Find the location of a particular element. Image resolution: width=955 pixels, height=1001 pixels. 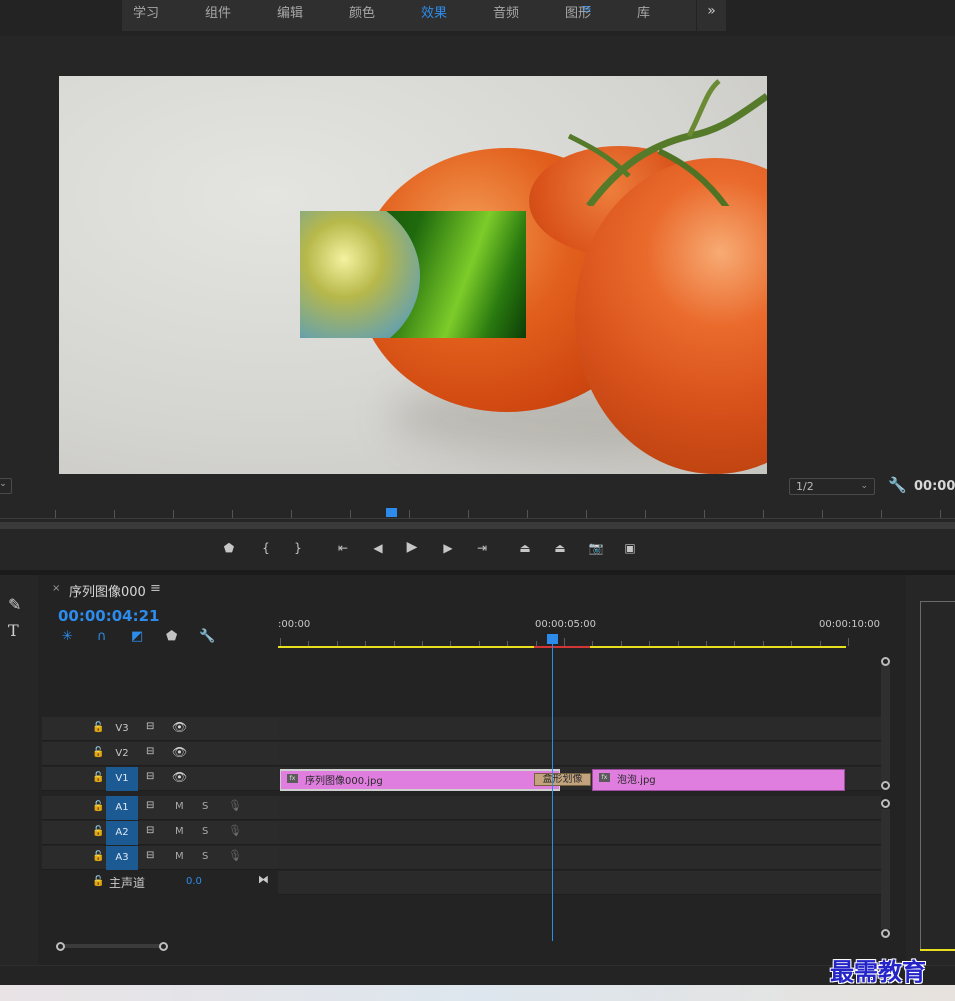

add-marker-icon: ⬟ is located at coordinates (171, 636).